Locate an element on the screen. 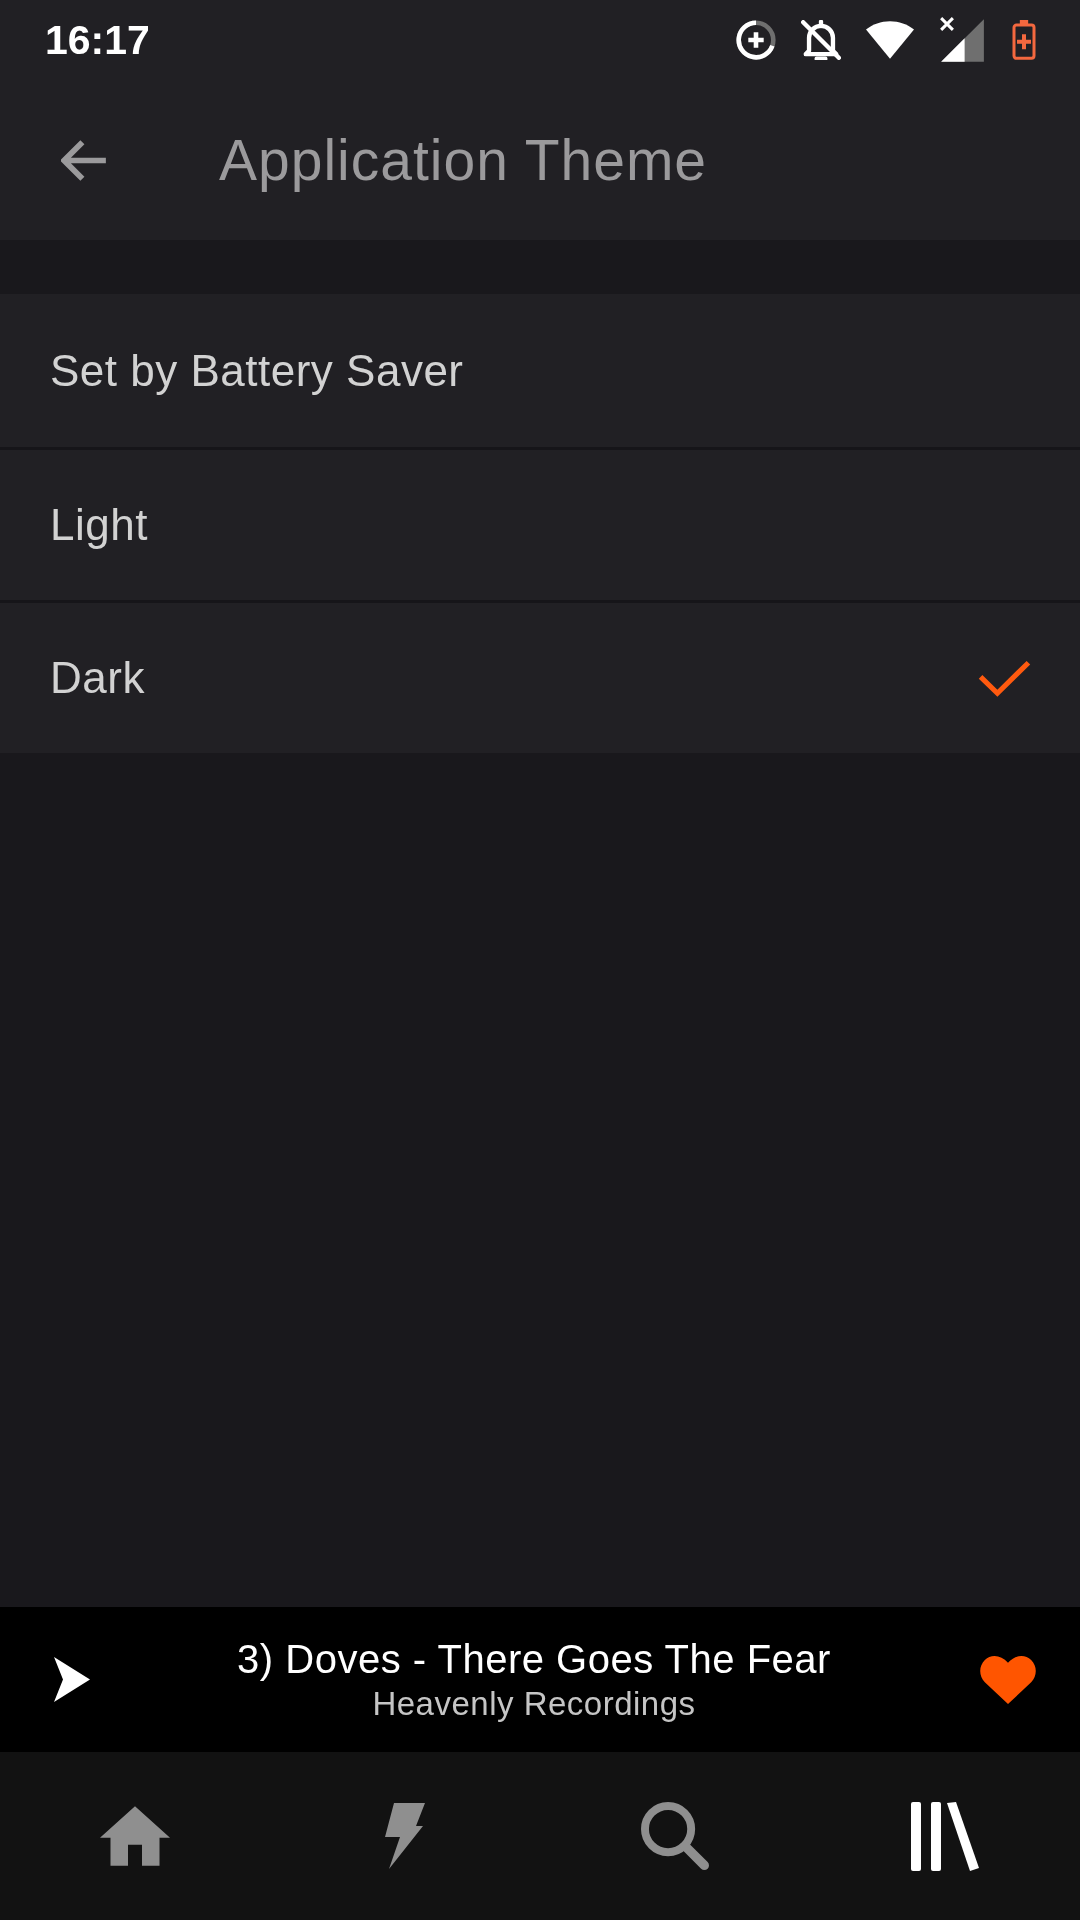  library-icon is located at coordinates (945, 1836).